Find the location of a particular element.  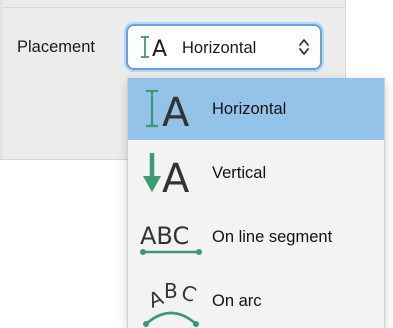

svg-text: C is located at coordinates (188, 293).